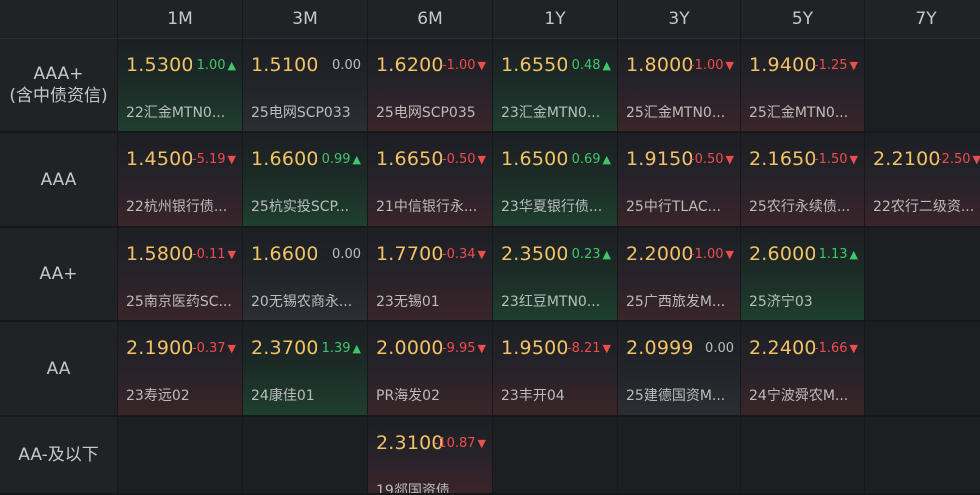  What do you see at coordinates (430, 86) in the screenshot?
I see `quote-cell: 1.6200 -1.00 ▼ 25电网SCP035` at bounding box center [430, 86].